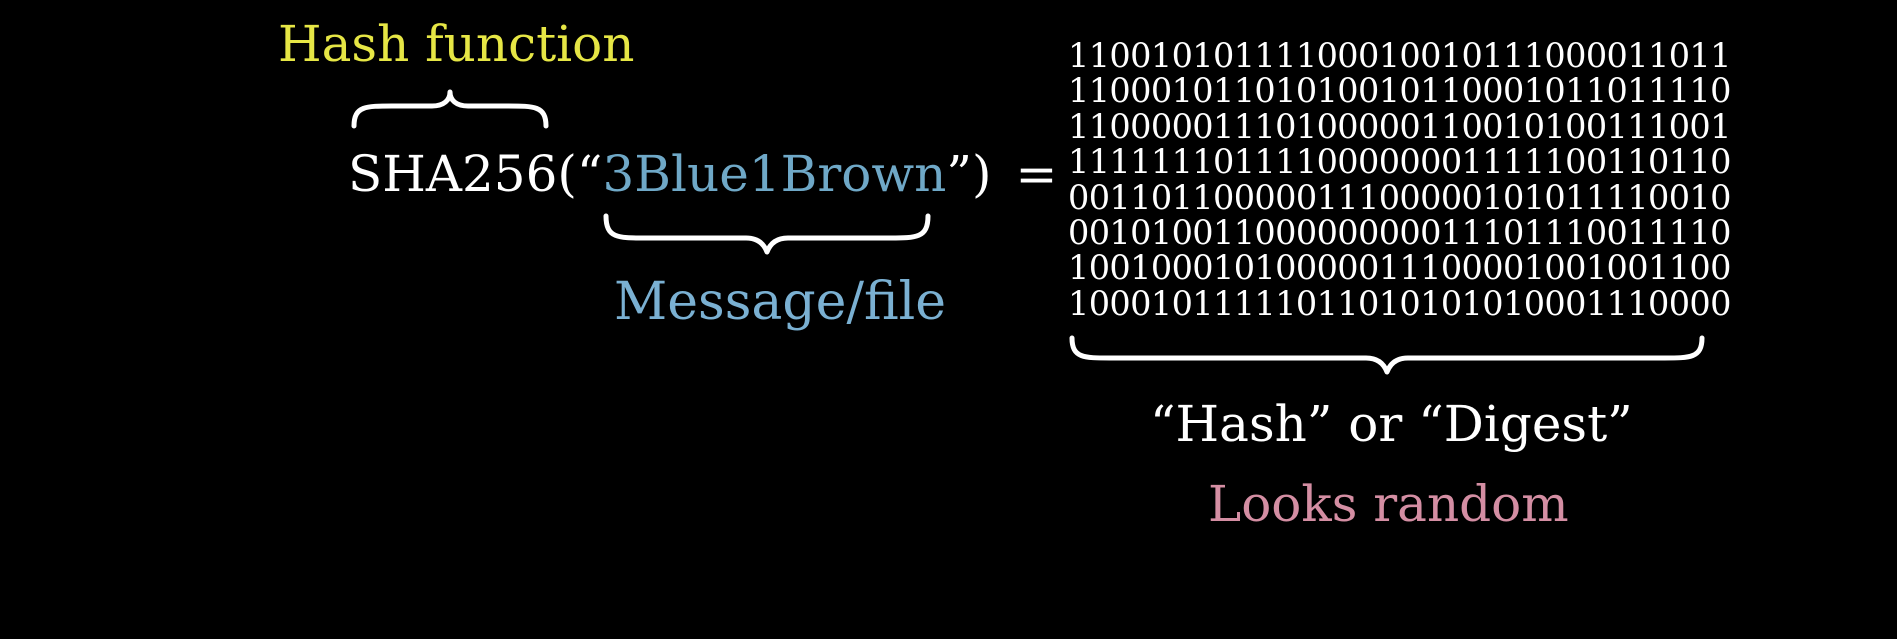 The width and height of the screenshot is (1897, 639). I want to click on equals-sign: =, so click(1036, 174).